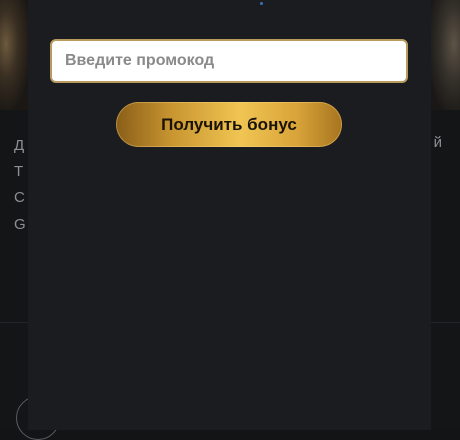  Describe the element at coordinates (19, 145) in the screenshot. I see `background-text-line: Д` at that location.